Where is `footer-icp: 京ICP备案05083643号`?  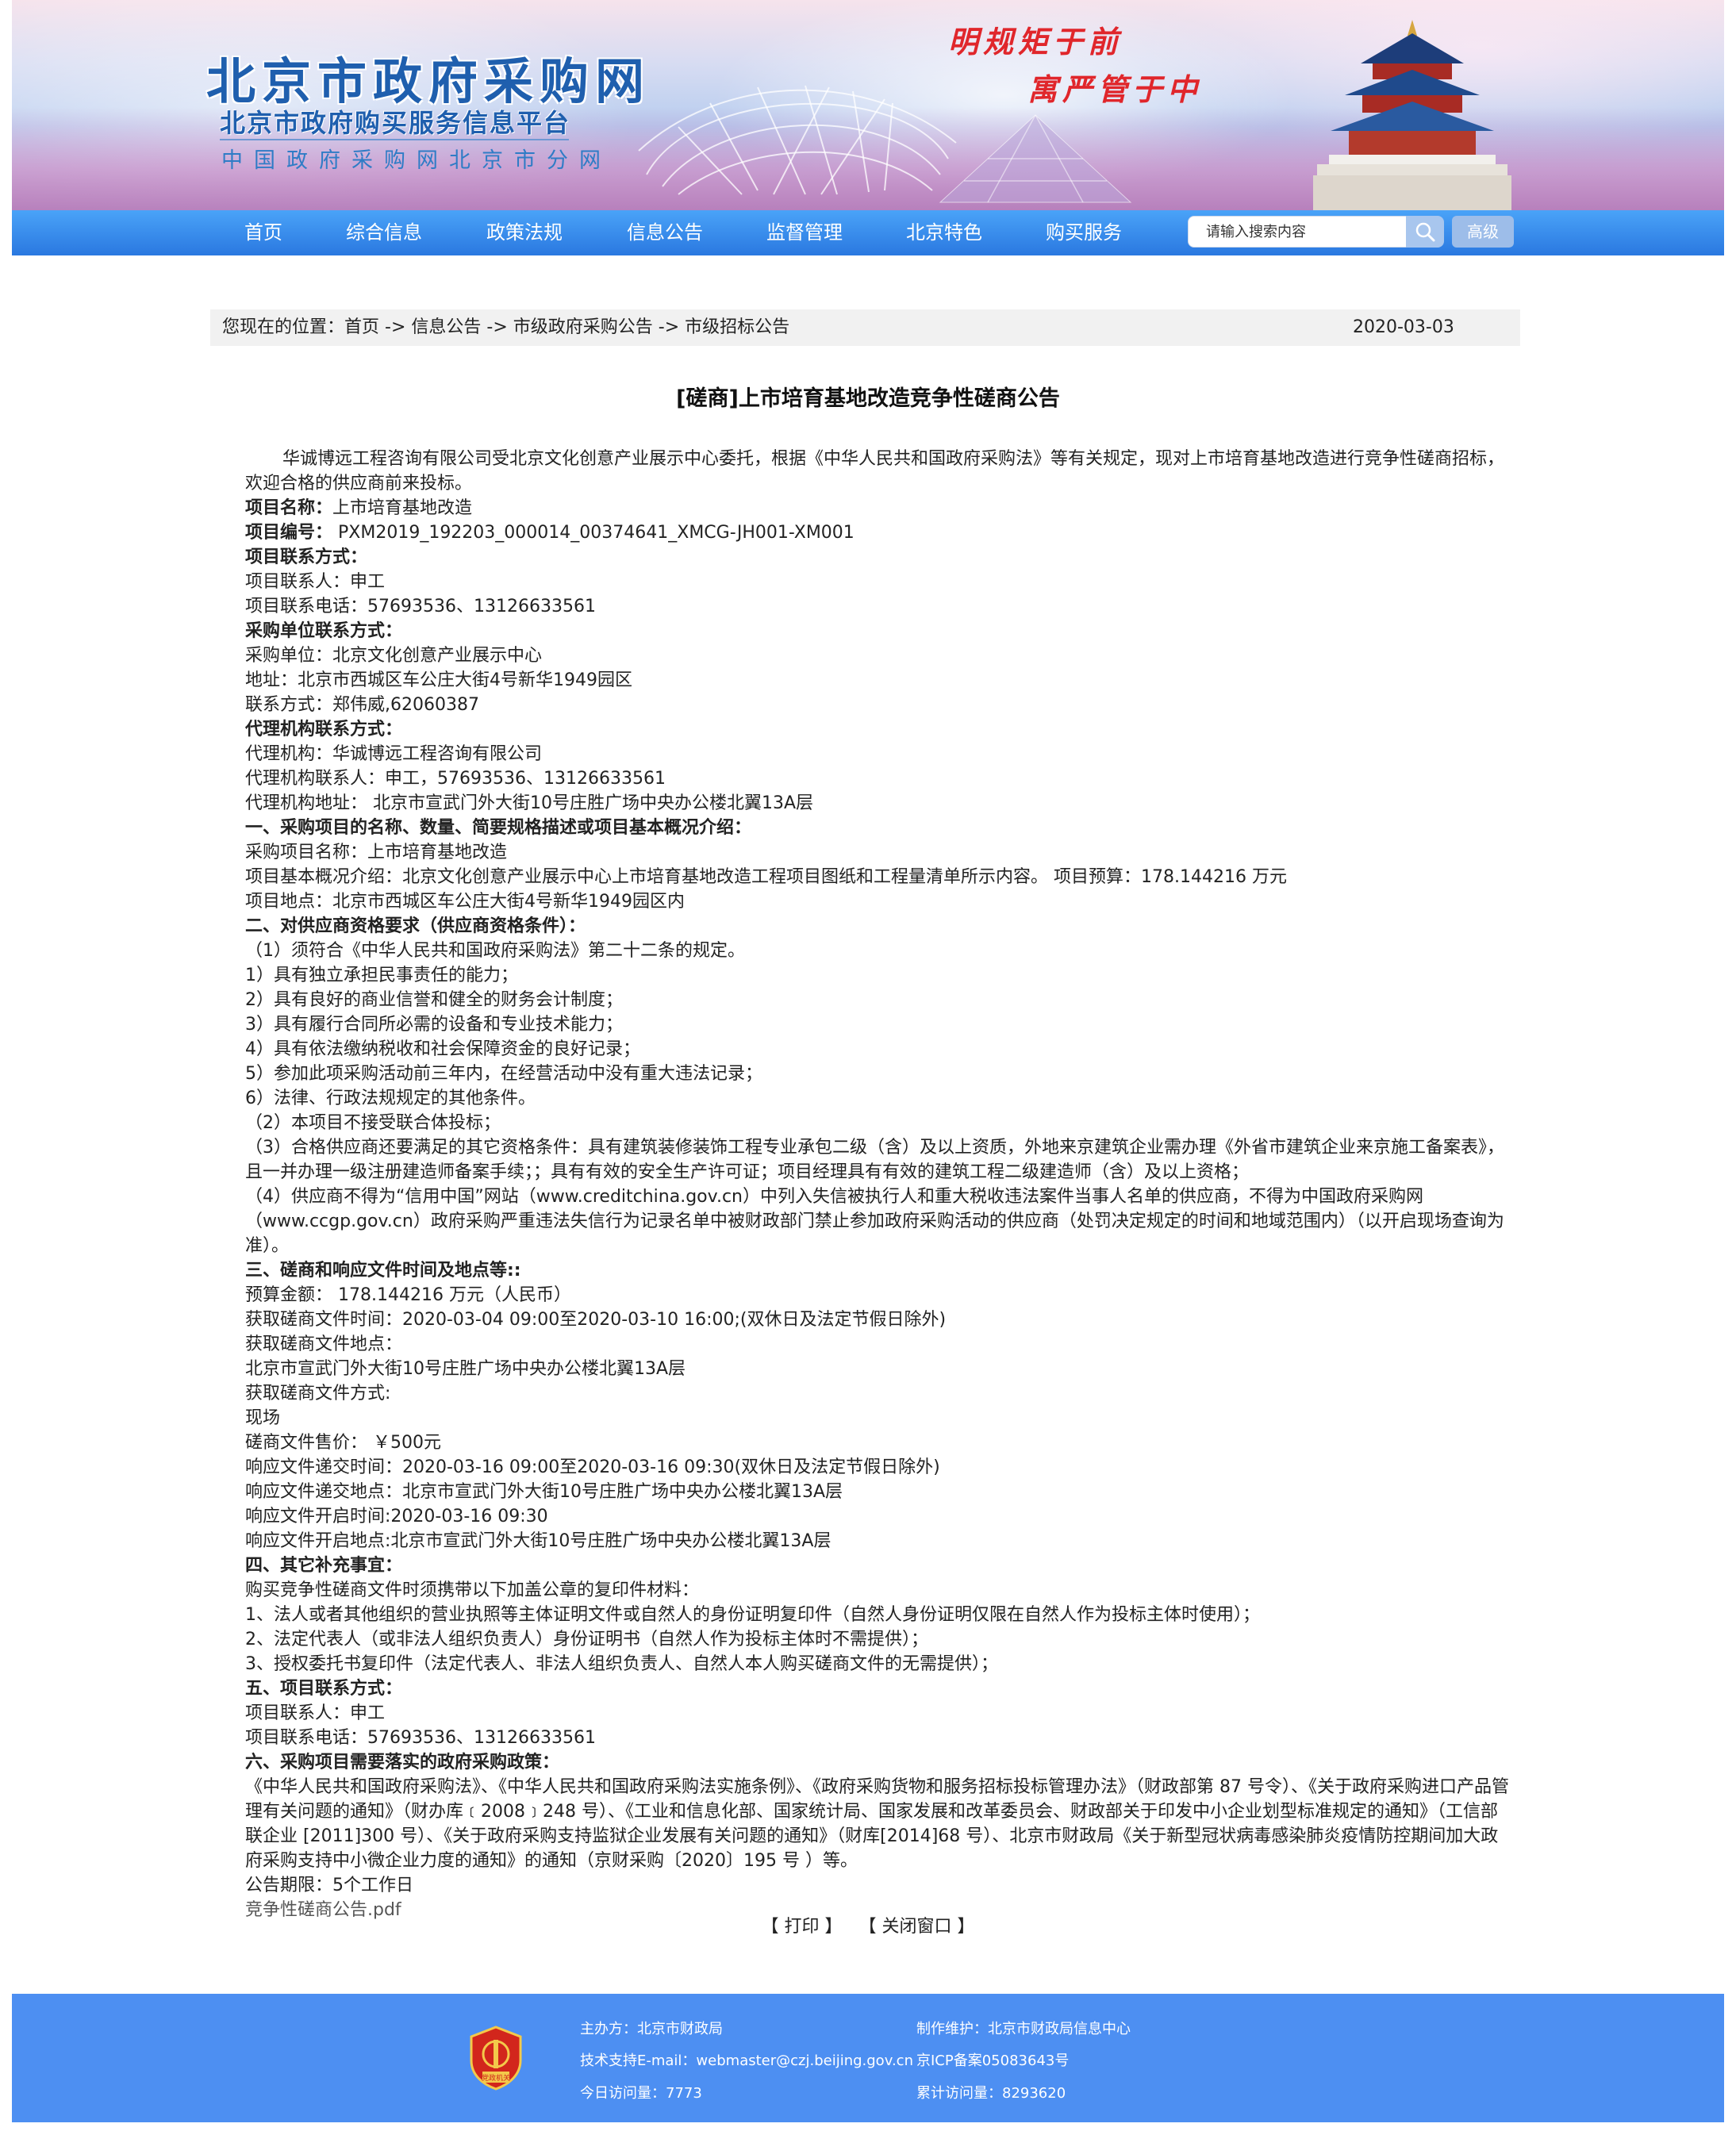 footer-icp: 京ICP备案05083643号 is located at coordinates (992, 2059).